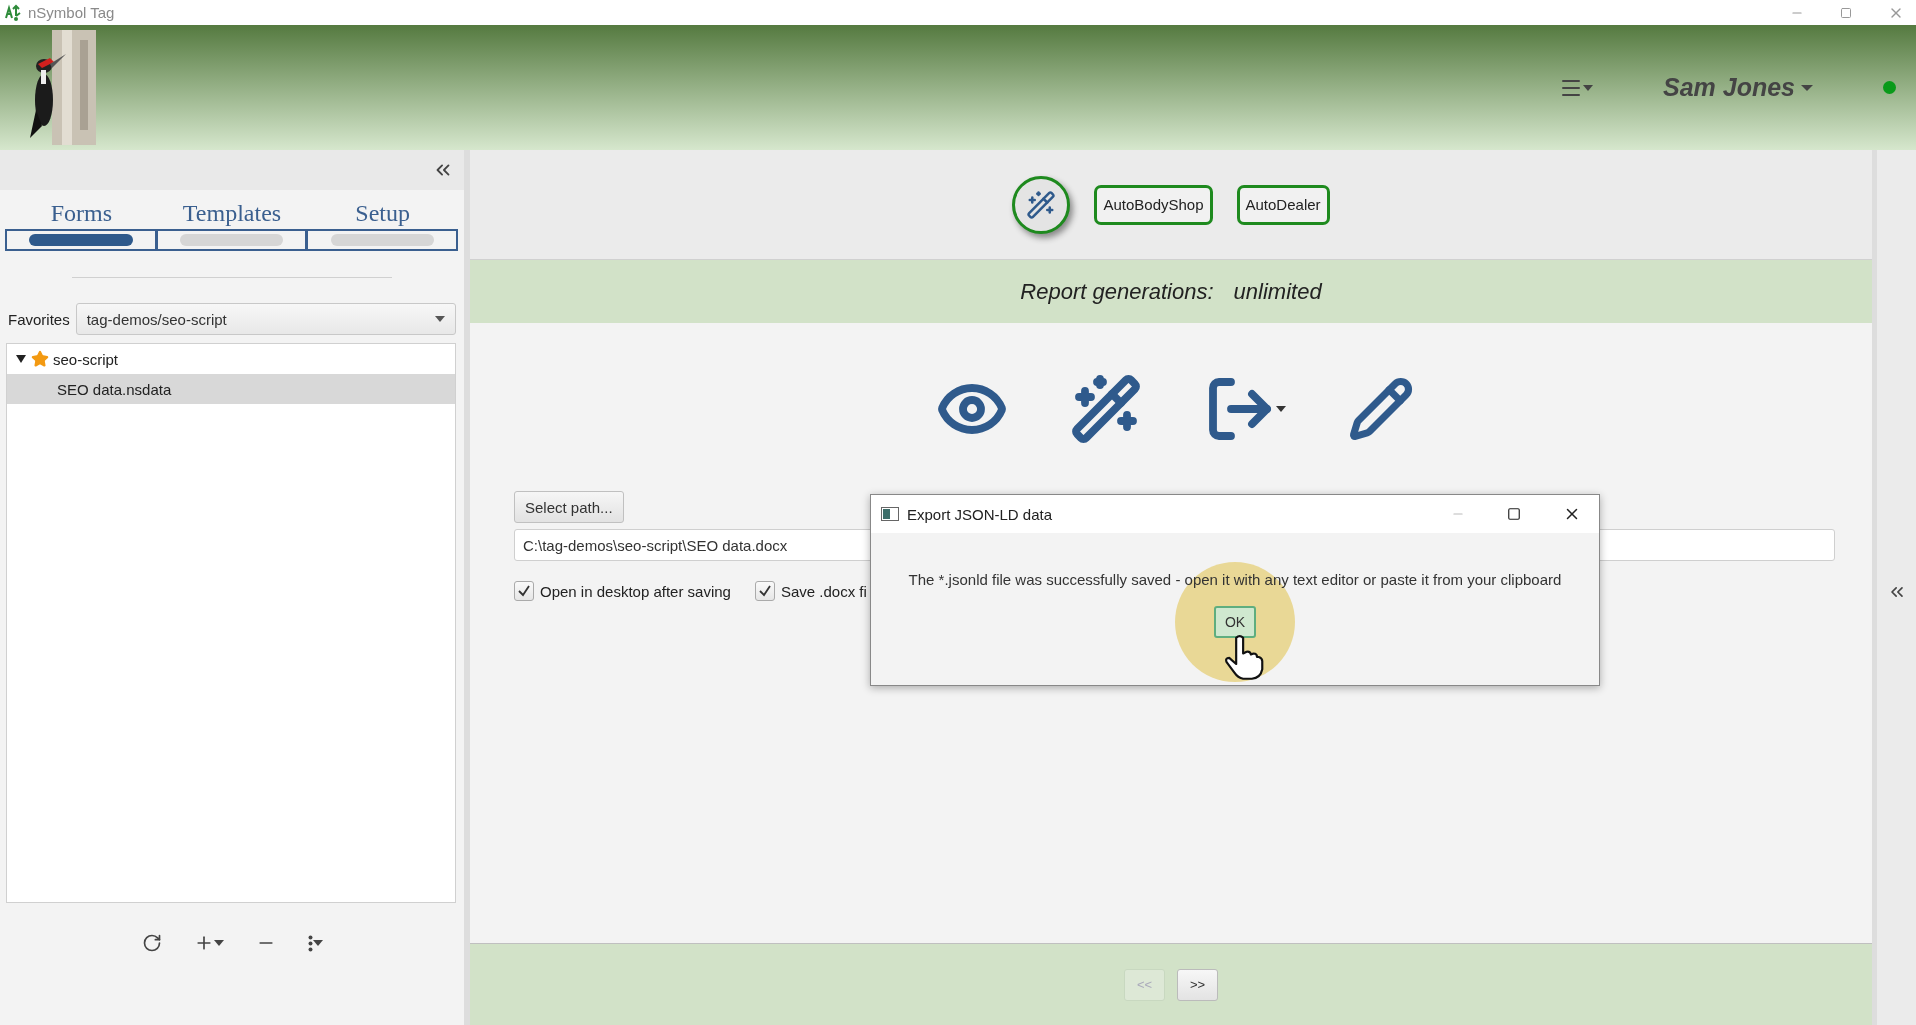 This screenshot has height=1025, width=1916. I want to click on page-button: >>, so click(1197, 984).